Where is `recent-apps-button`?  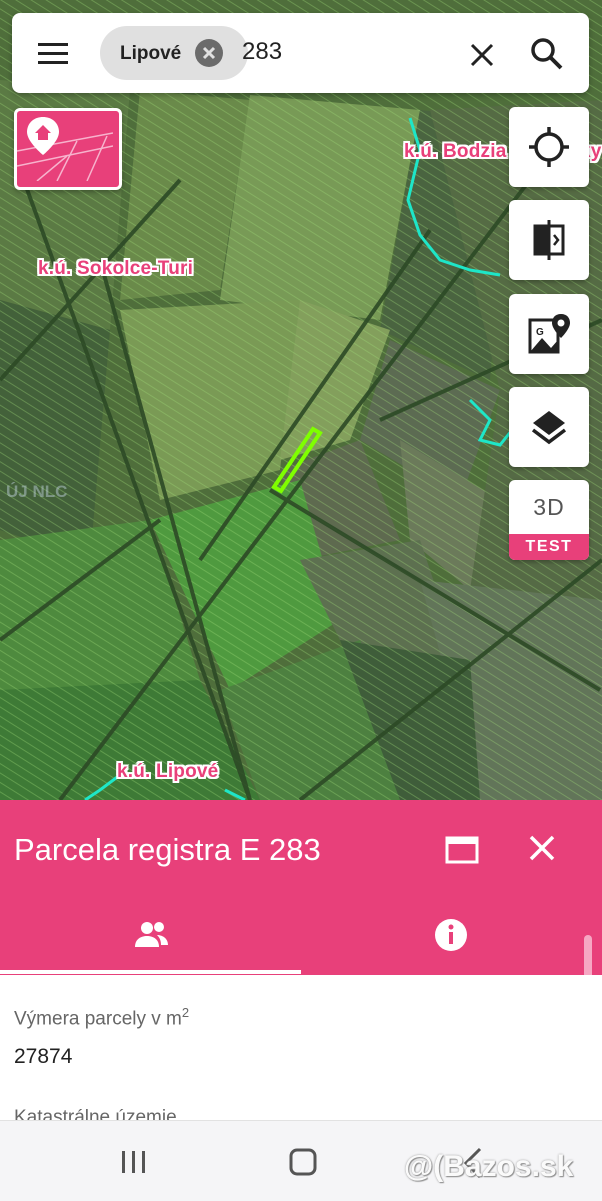
recent-apps-button is located at coordinates (133, 1163).